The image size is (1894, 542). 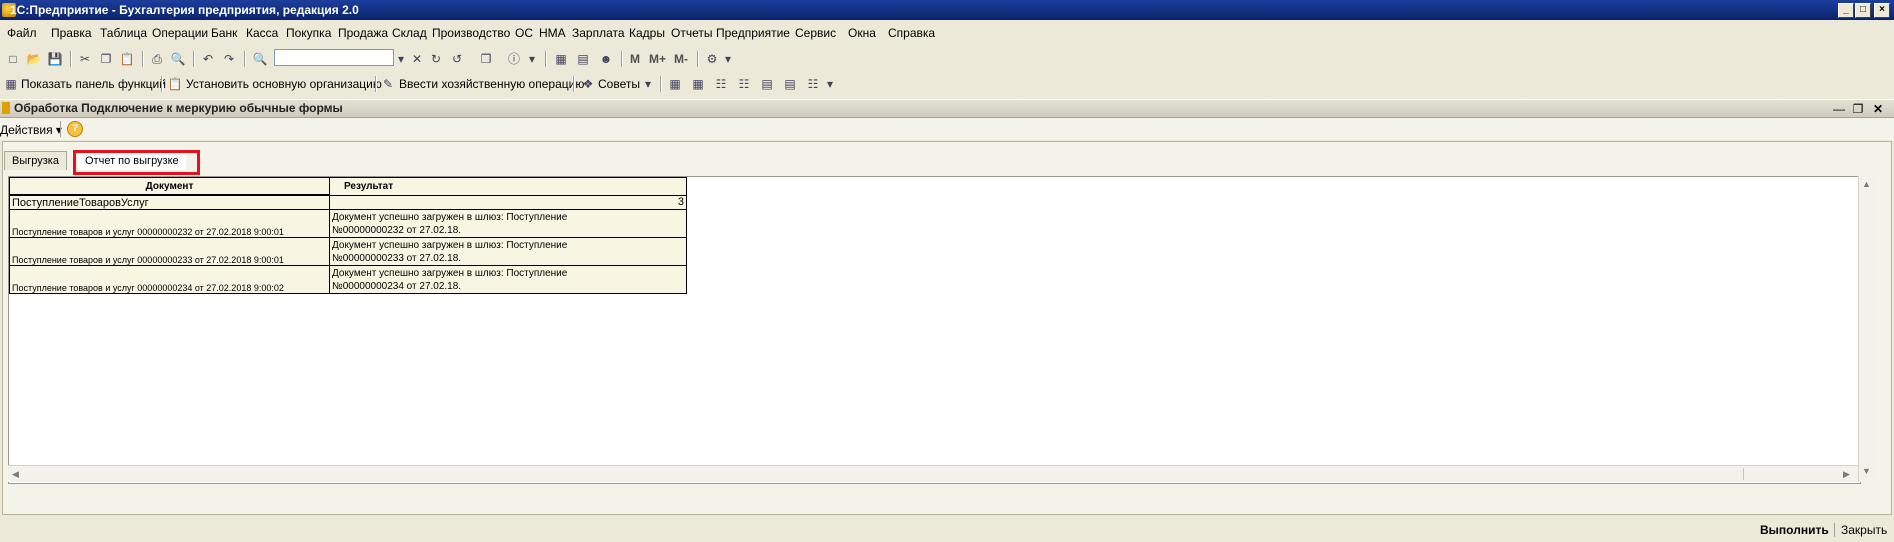 I want to click on employees-icon: ☷, so click(x=744, y=84).